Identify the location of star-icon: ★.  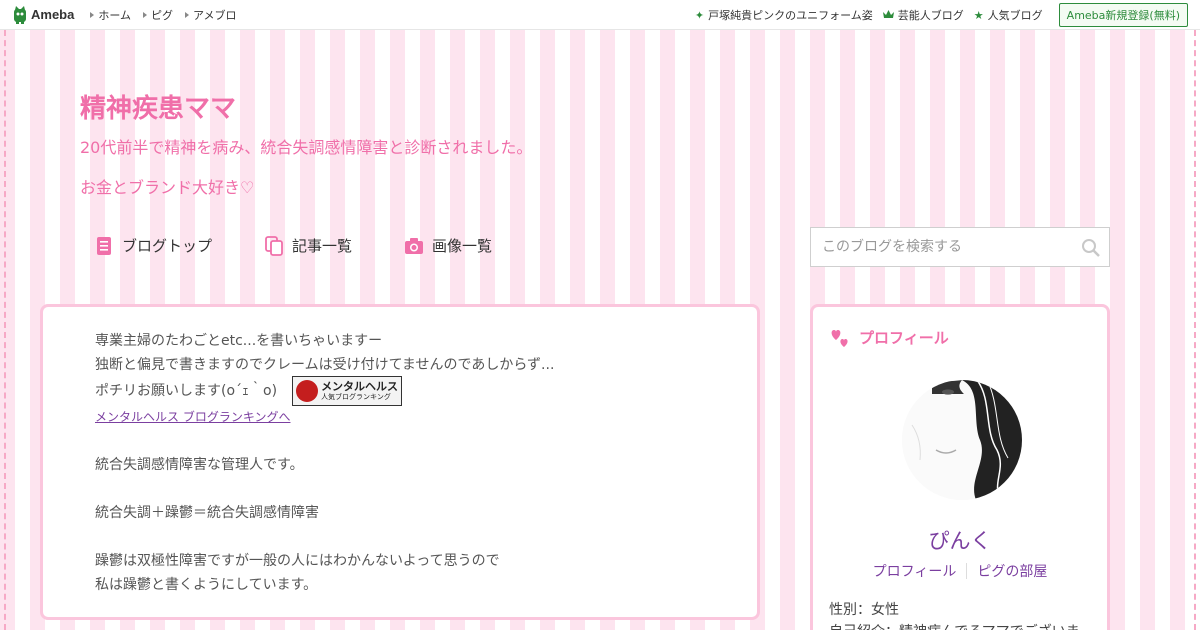
(978, 15).